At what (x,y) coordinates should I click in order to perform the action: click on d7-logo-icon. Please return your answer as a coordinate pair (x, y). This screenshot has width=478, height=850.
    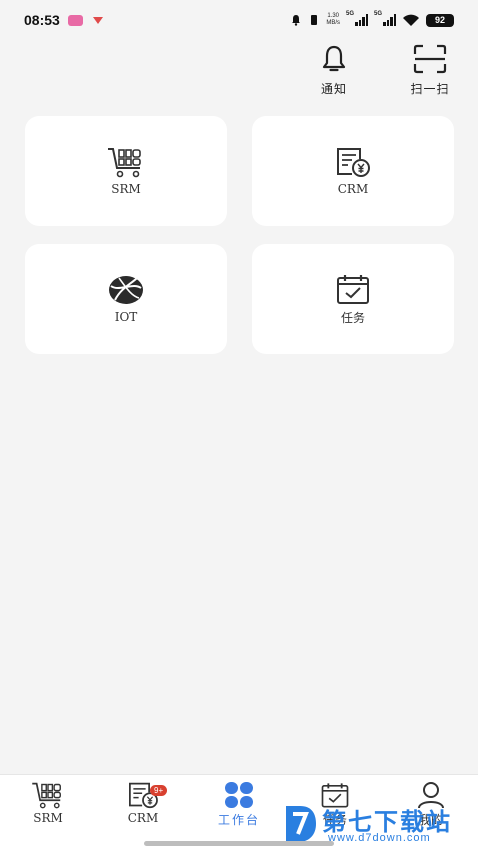
    Looking at the image, I should click on (301, 824).